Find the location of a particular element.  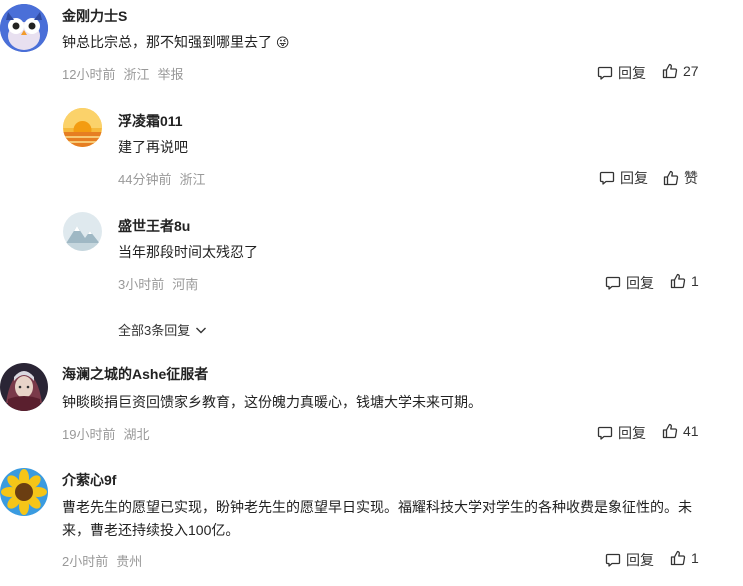

comment-text-body: 钟总比宗总，那不知强到哪里去了 is located at coordinates (167, 42).